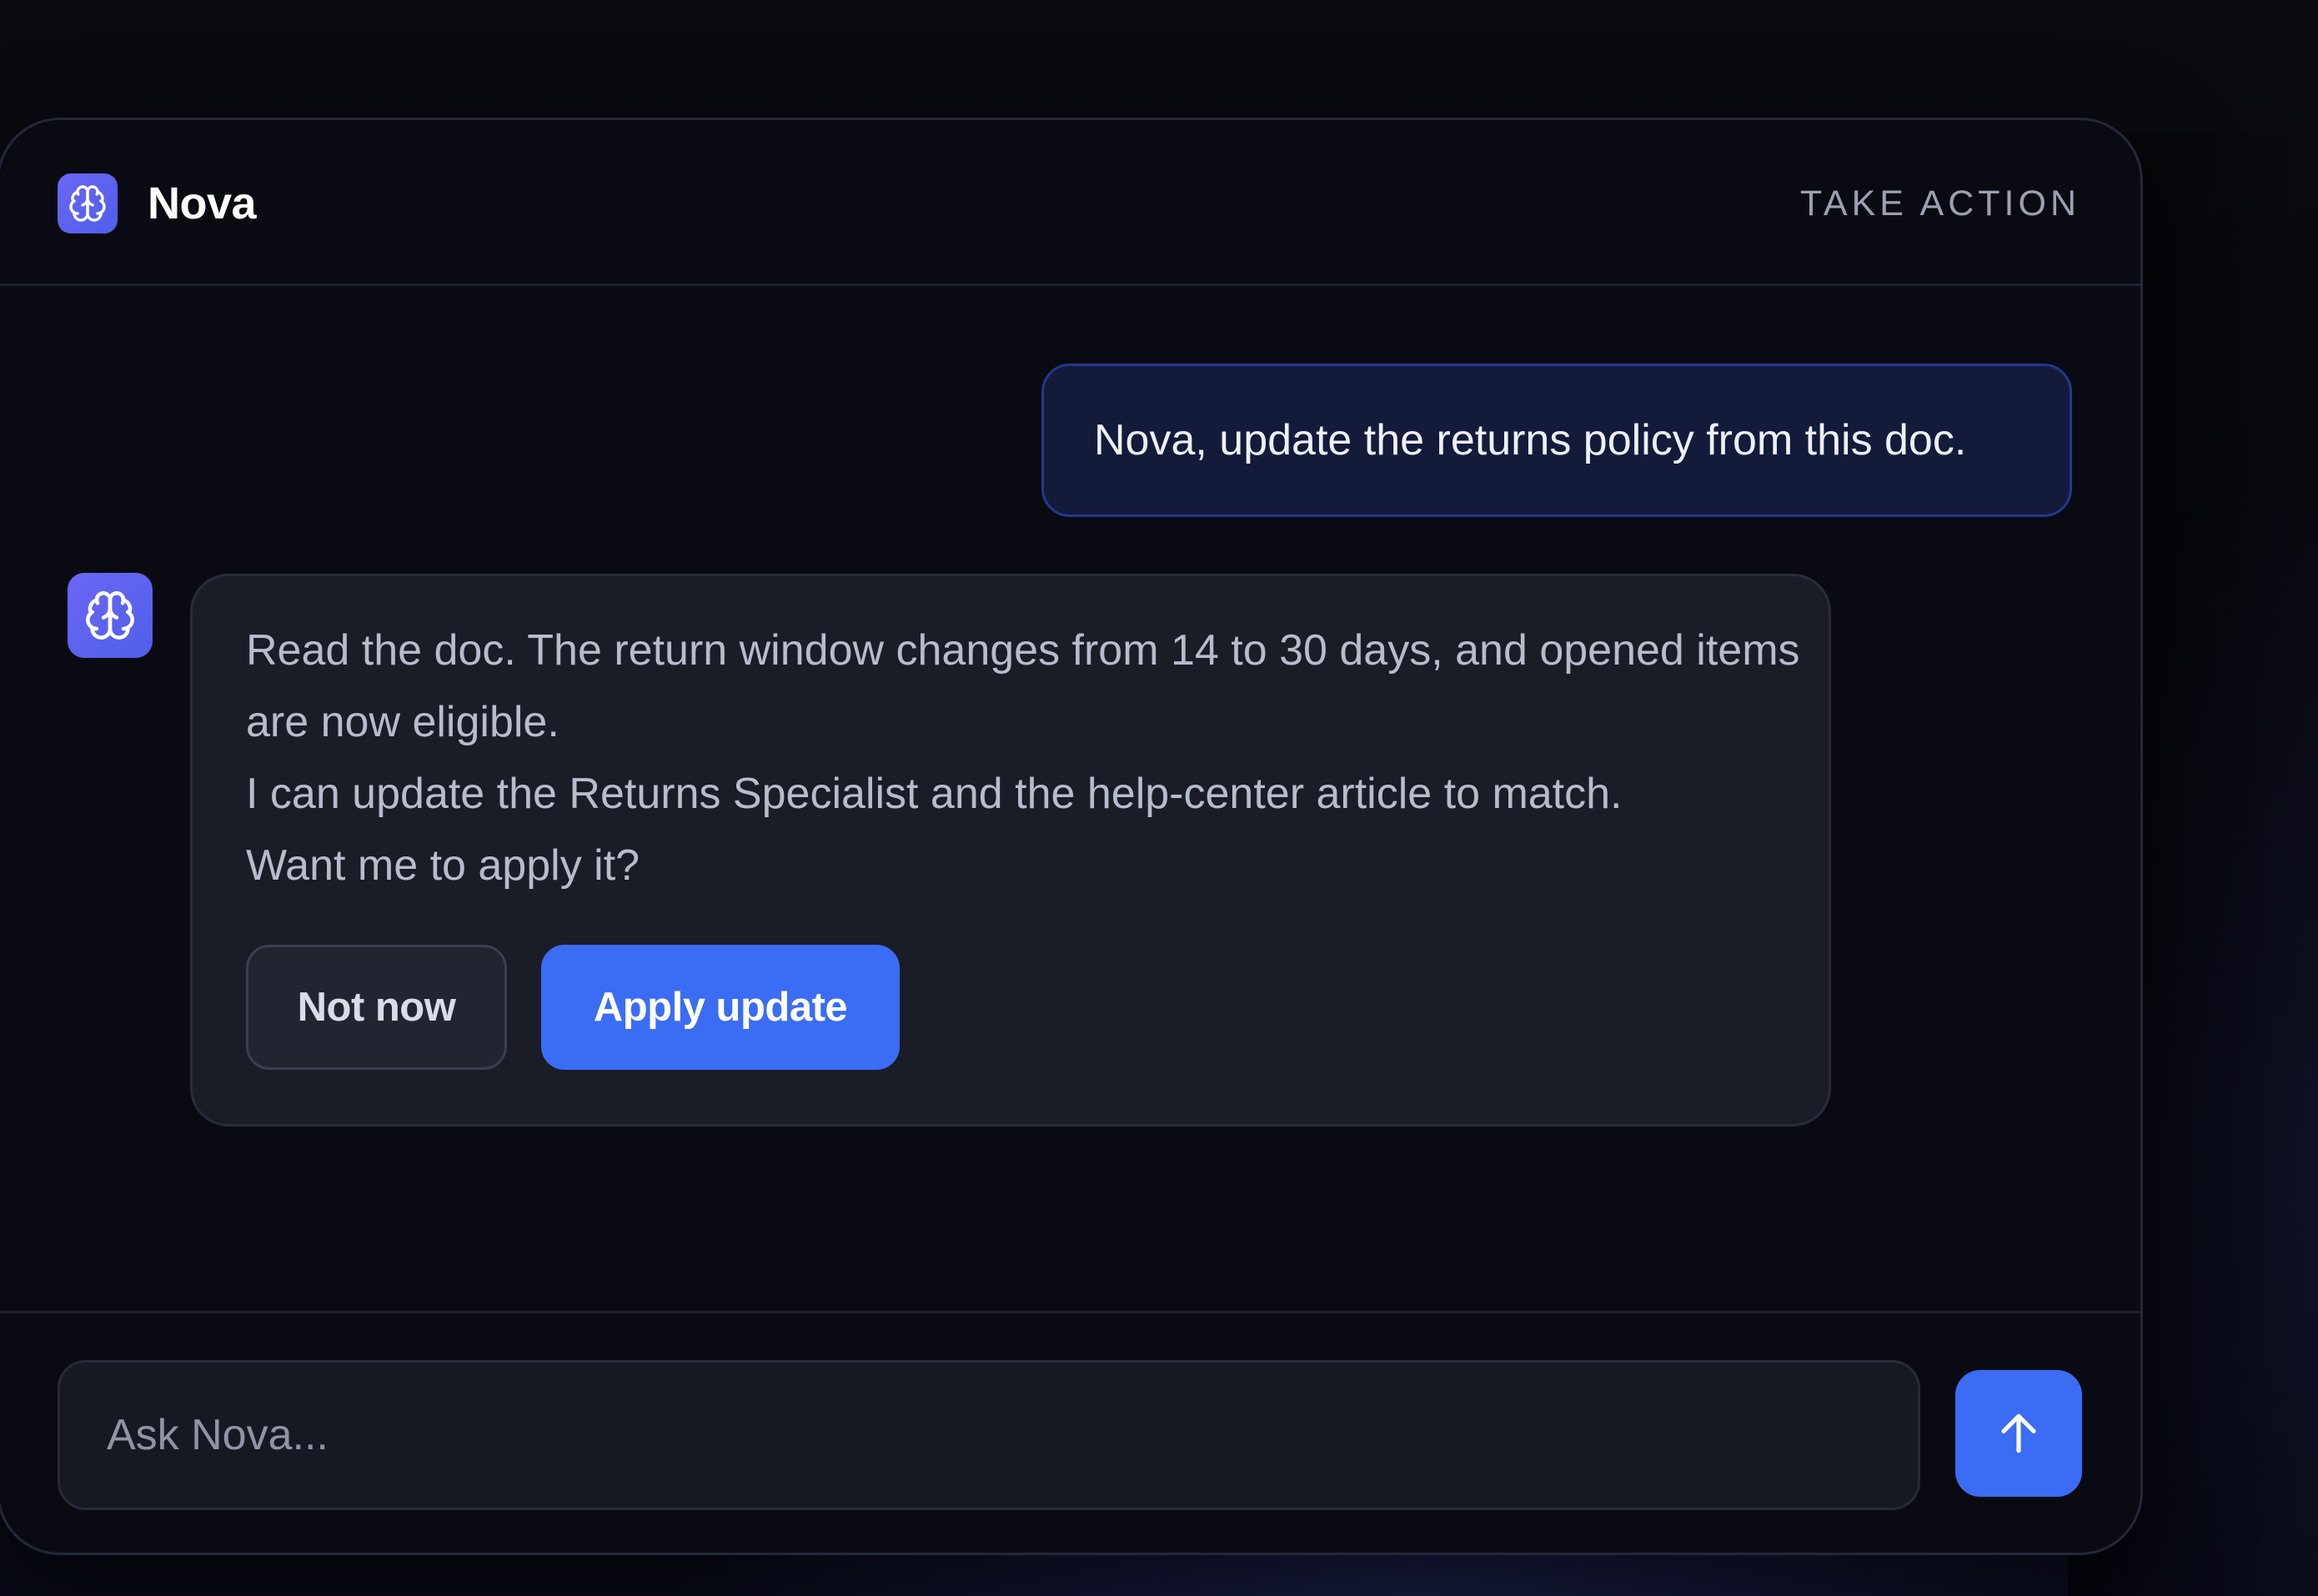 Image resolution: width=2318 pixels, height=1596 pixels. What do you see at coordinates (720, 1008) in the screenshot?
I see `apply-update-button: Apply update` at bounding box center [720, 1008].